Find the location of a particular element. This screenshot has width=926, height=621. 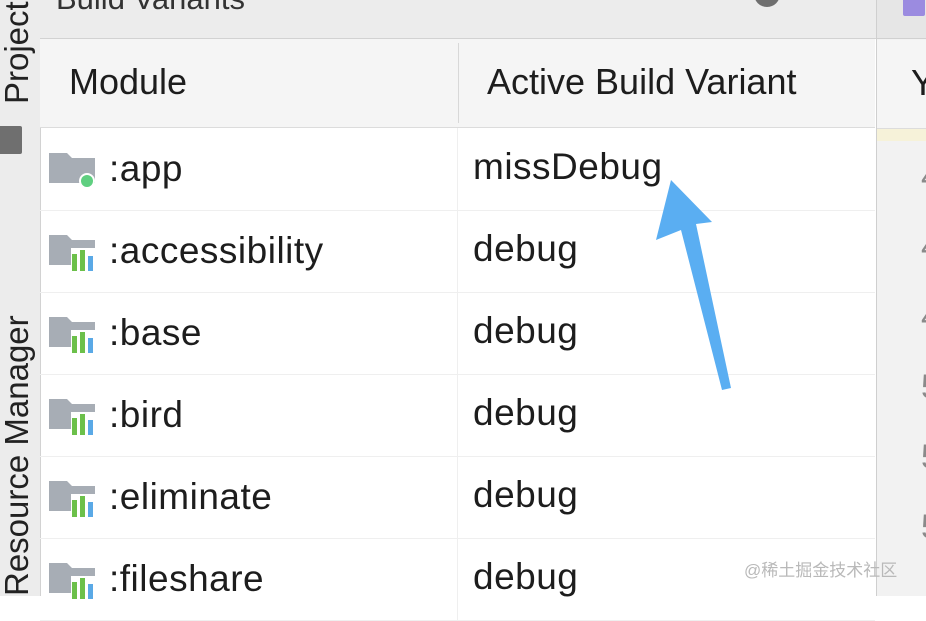

table-header: Module Active Build Variant is located at coordinates (457, 83).